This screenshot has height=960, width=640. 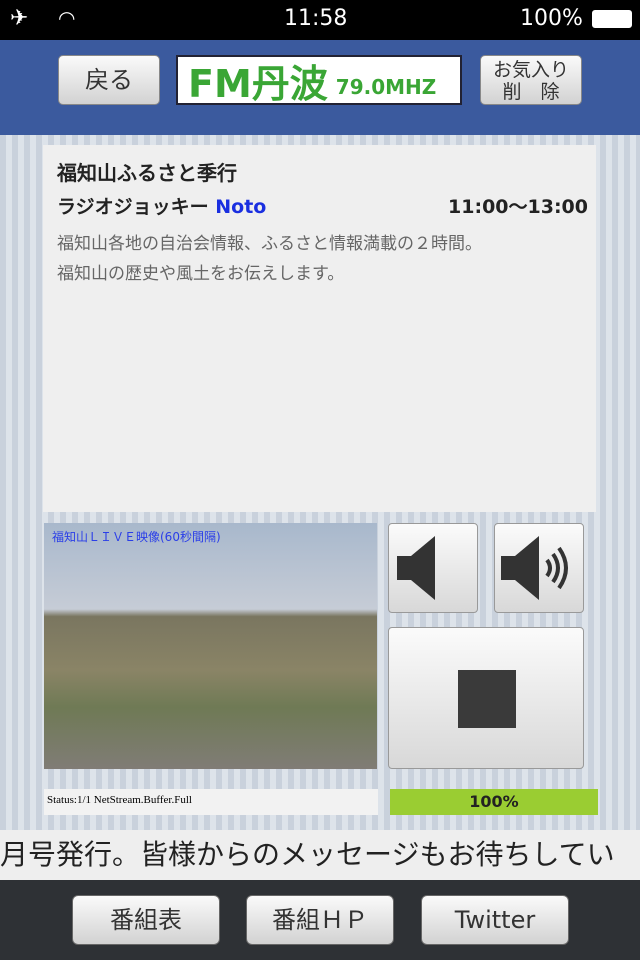 I want to click on favorite-label: お気入り, so click(x=530, y=70).